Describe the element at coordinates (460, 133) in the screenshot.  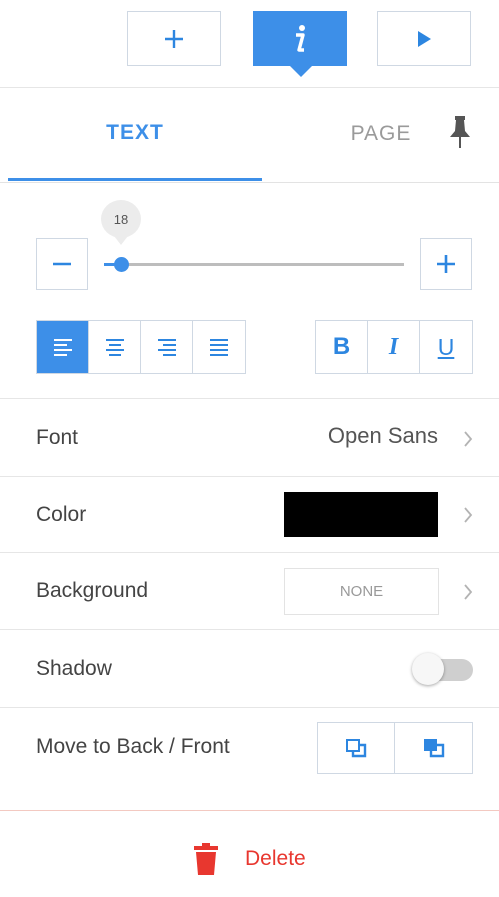
I see `pin-icon` at that location.